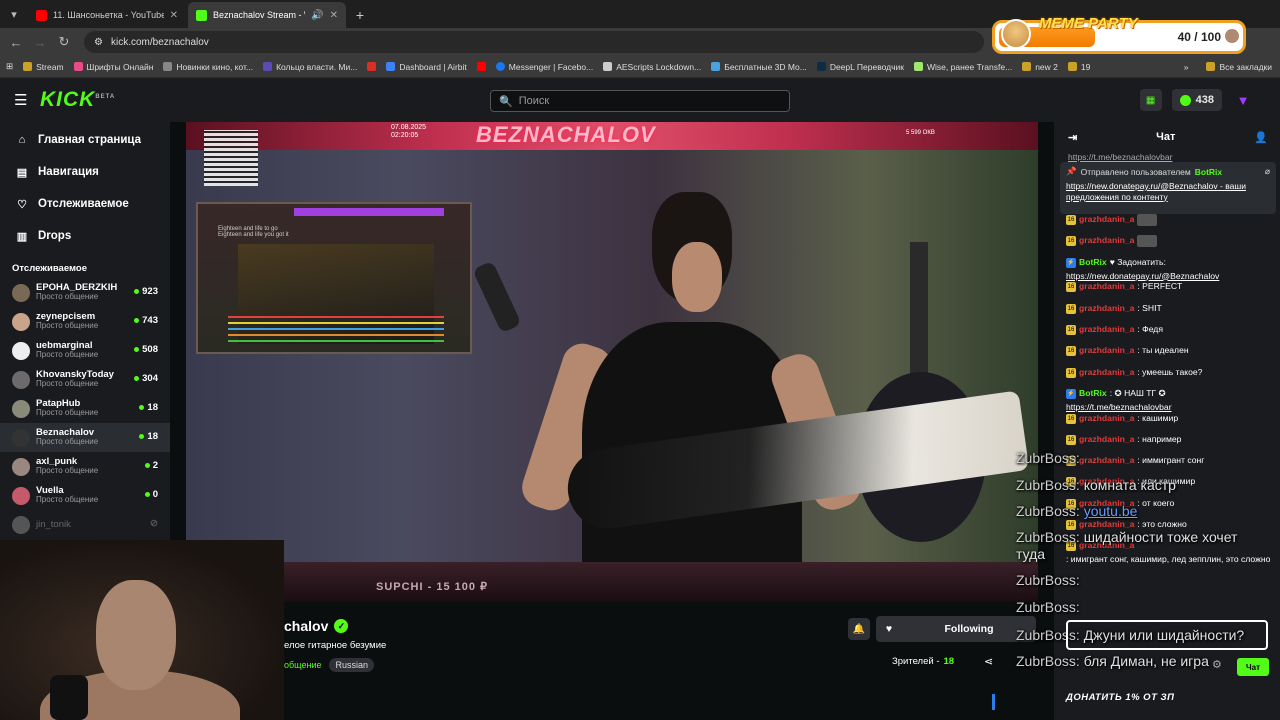  I want to click on kick-logo: KICKBETA, so click(77, 100).